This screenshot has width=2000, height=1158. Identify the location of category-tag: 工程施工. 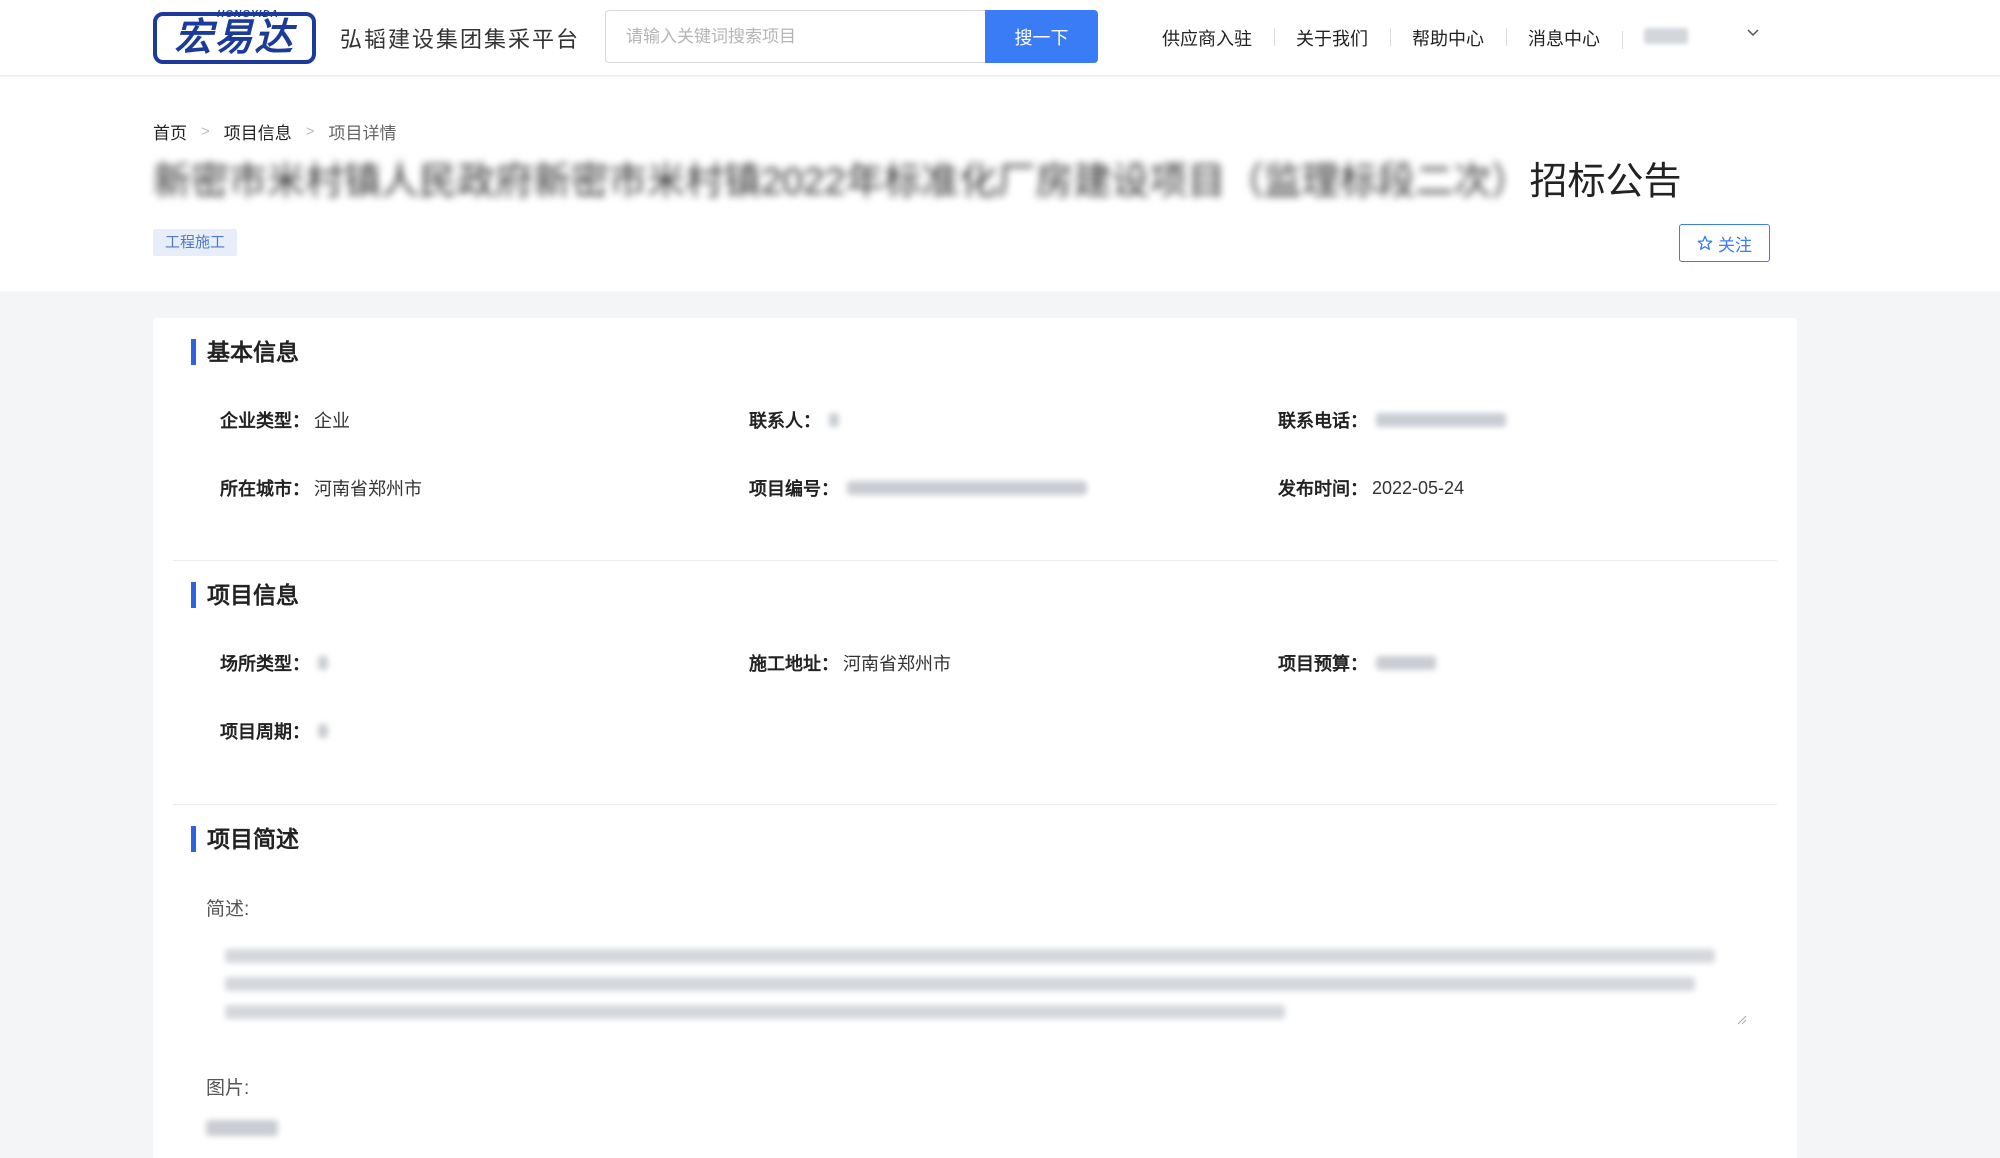
(195, 242).